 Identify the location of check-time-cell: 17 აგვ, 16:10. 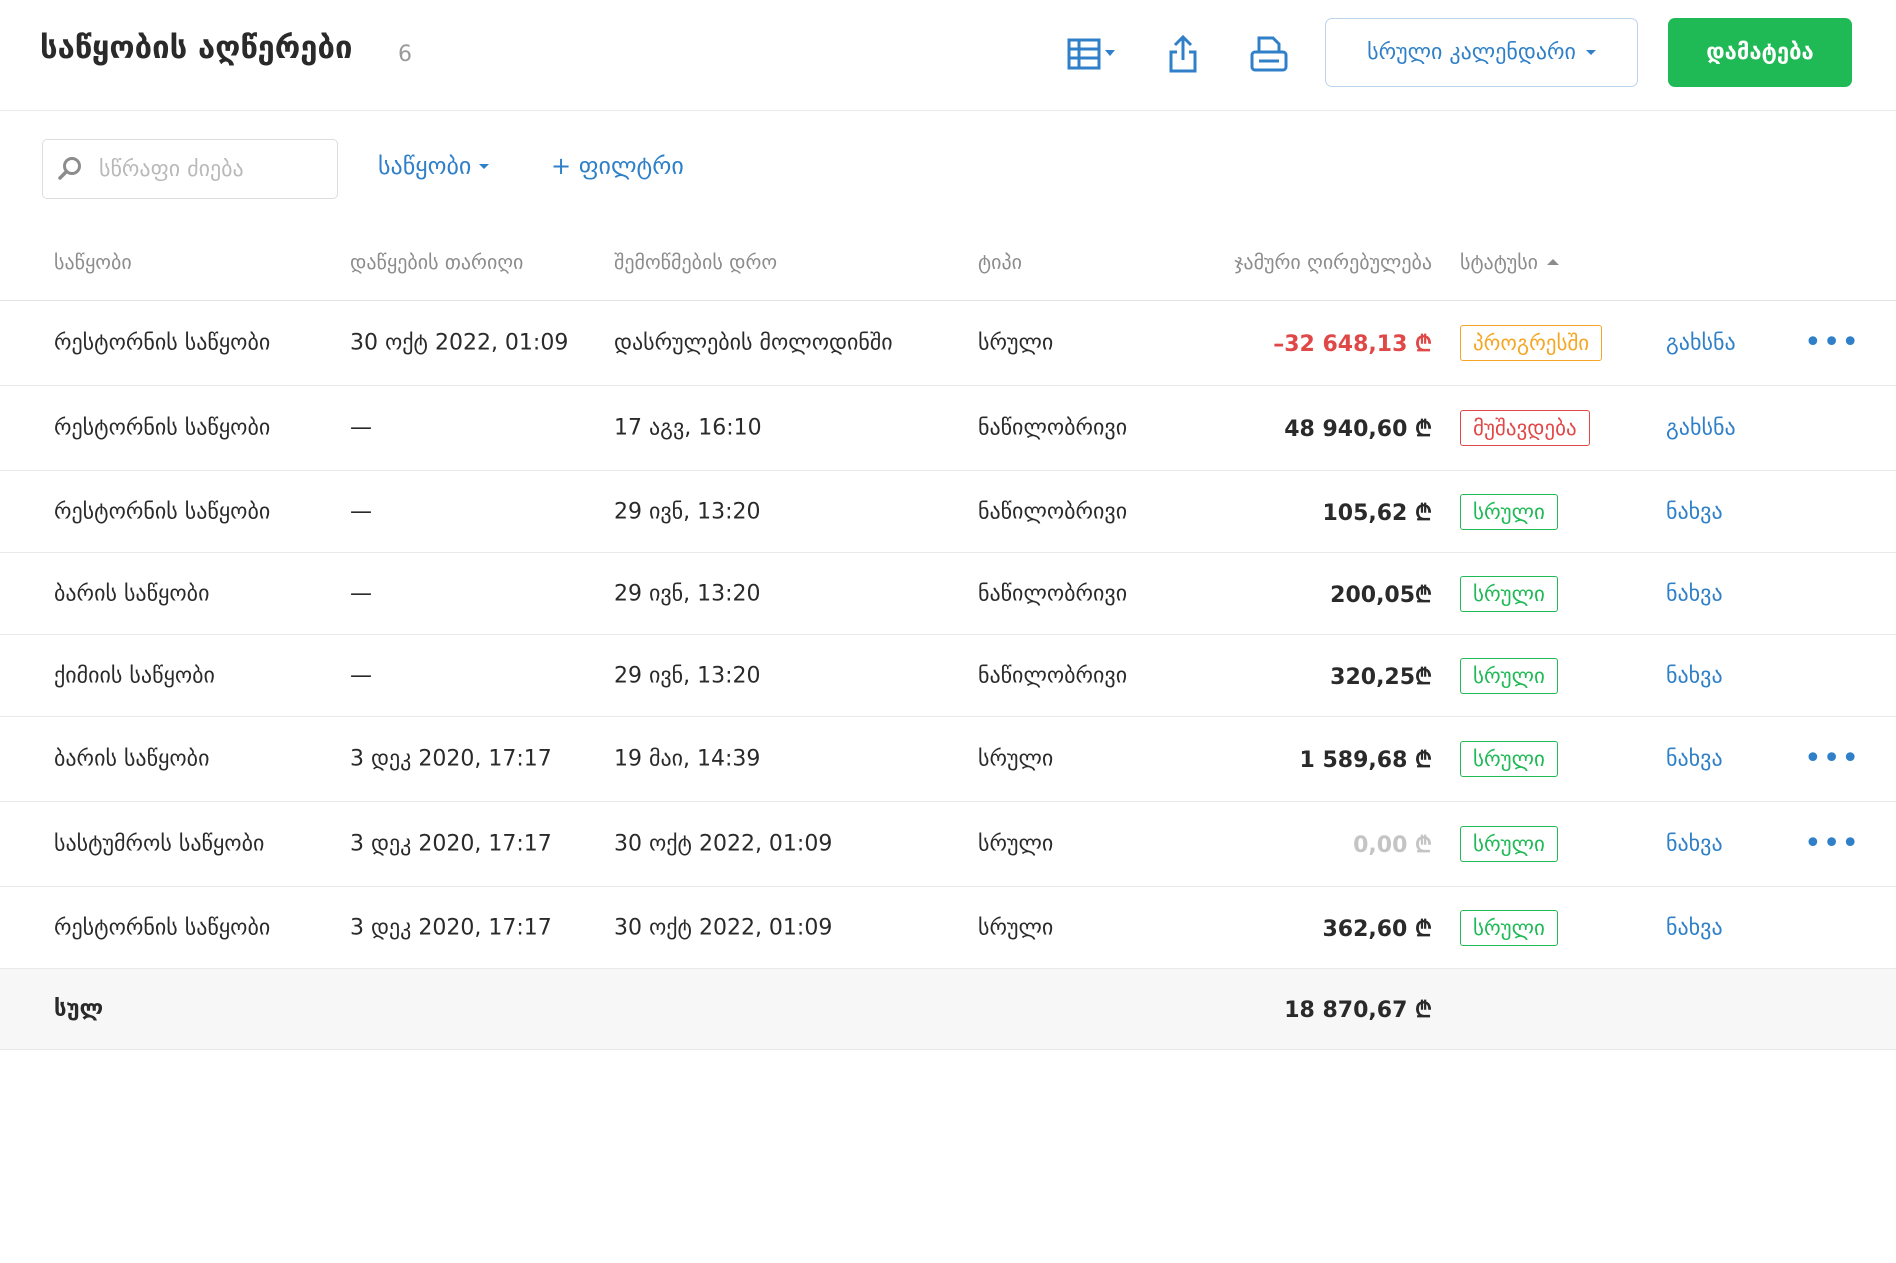
(688, 428).